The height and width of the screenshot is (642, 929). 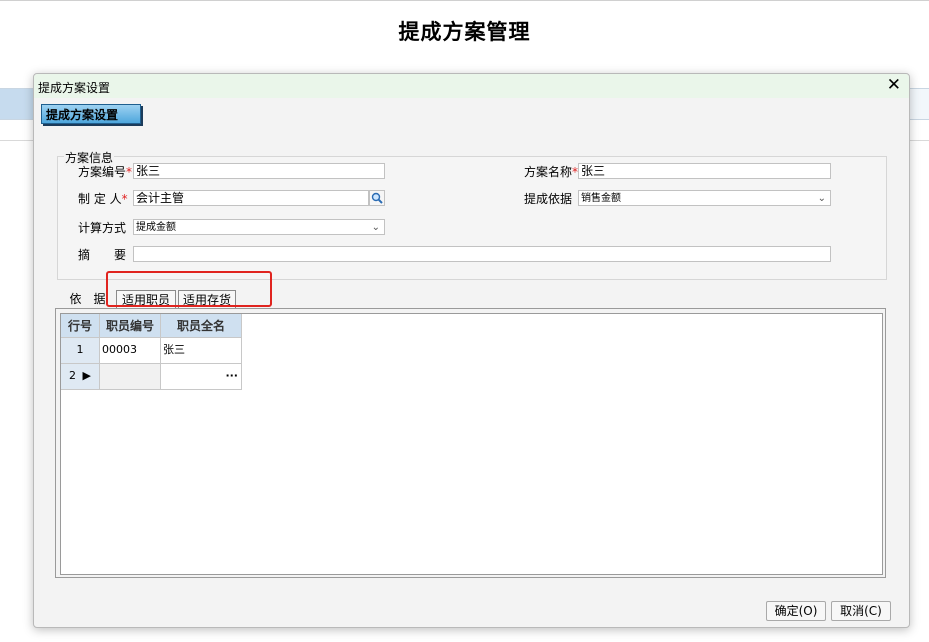 I want to click on background-tab-marker, so click(x=17, y=104).